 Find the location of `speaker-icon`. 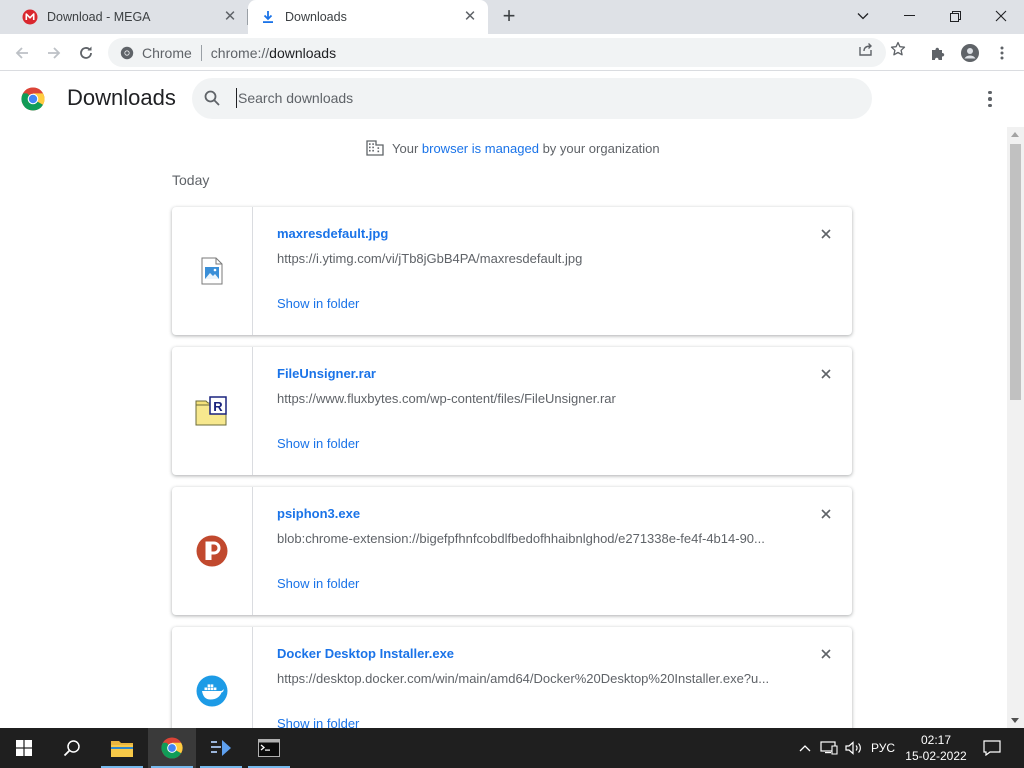

speaker-icon is located at coordinates (853, 748).